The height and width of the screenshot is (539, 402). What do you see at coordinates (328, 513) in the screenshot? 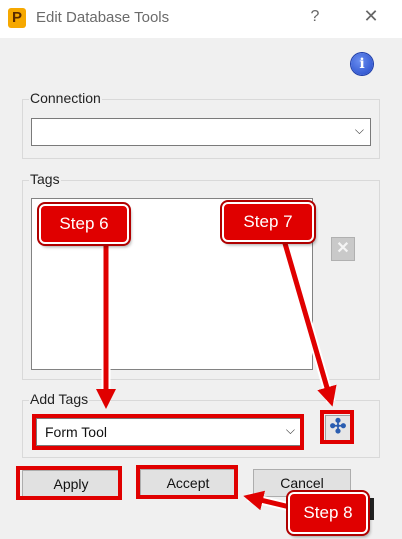
I see `step8-callout: Step 8` at bounding box center [328, 513].